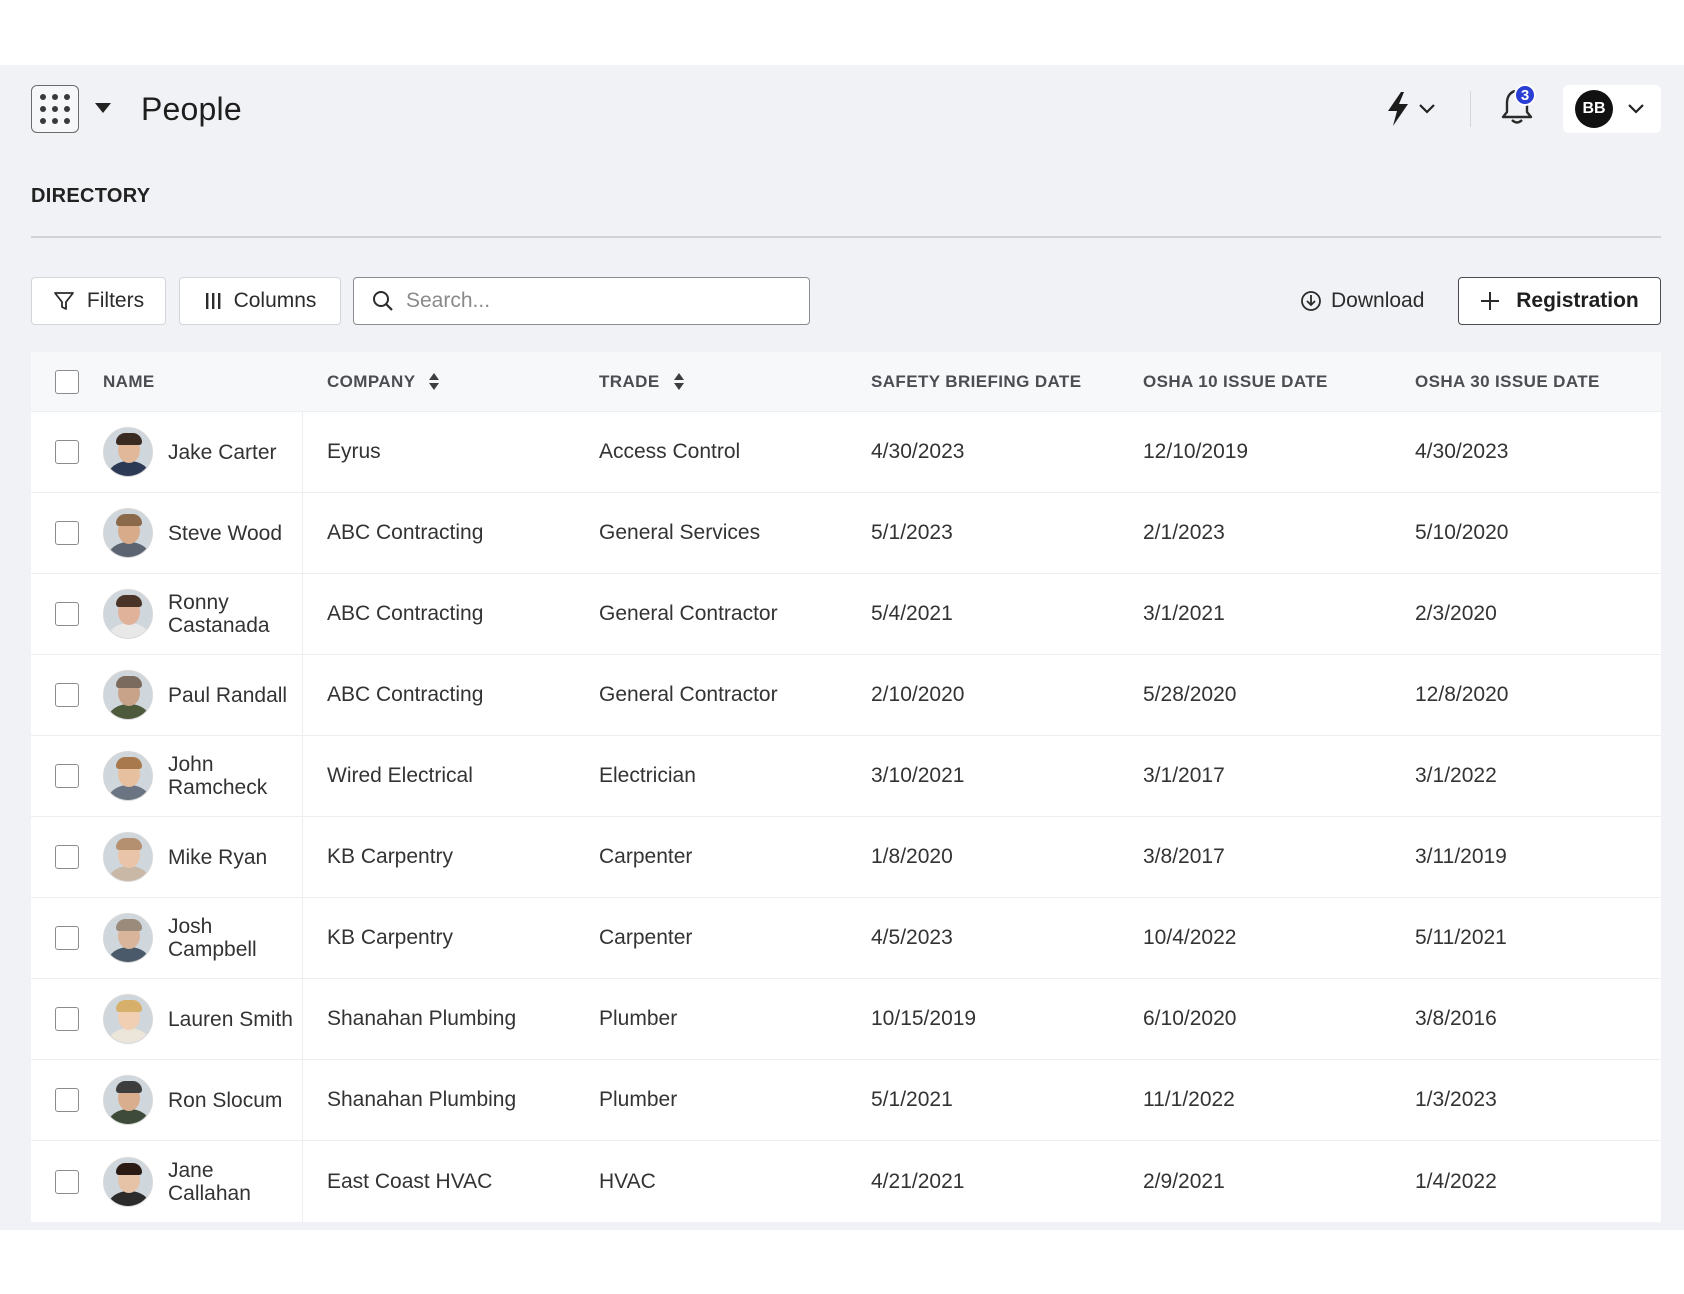 This screenshot has width=1684, height=1294. Describe the element at coordinates (233, 776) in the screenshot. I see `person-name: John Ramcheck` at that location.